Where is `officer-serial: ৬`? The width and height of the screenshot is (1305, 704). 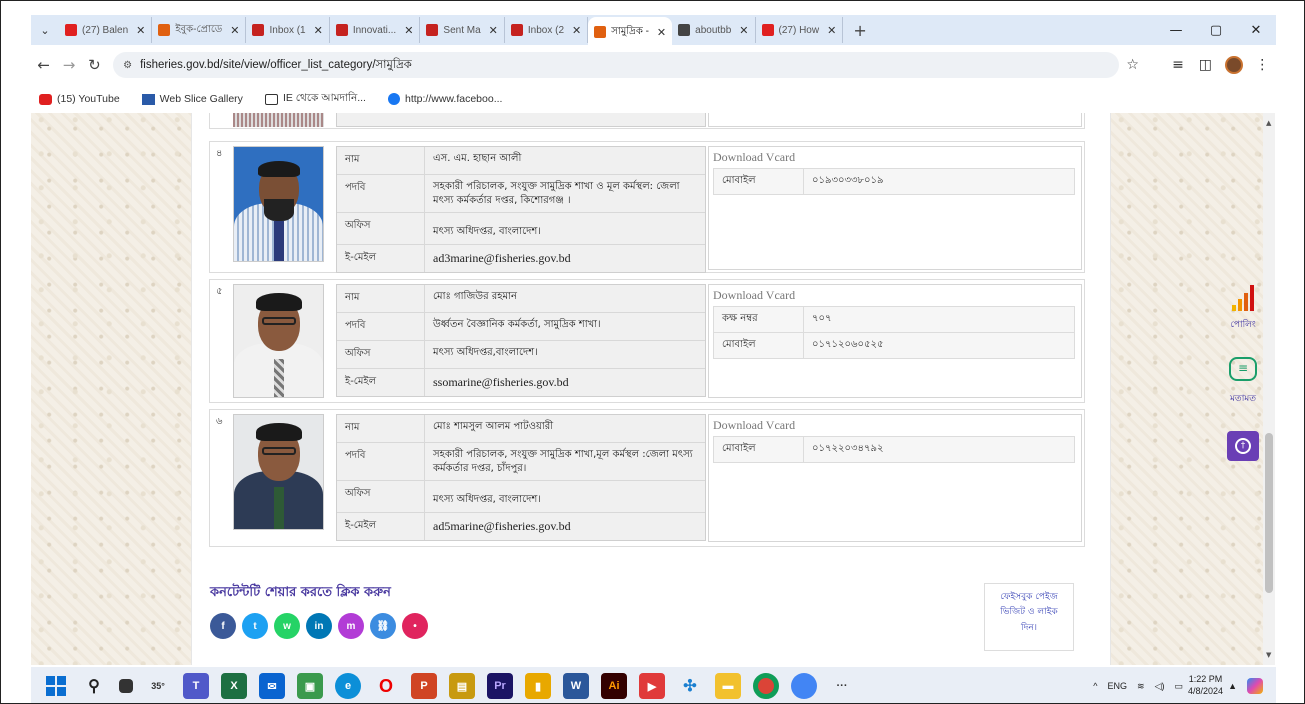
officer-serial: ৬ is located at coordinates (219, 421).